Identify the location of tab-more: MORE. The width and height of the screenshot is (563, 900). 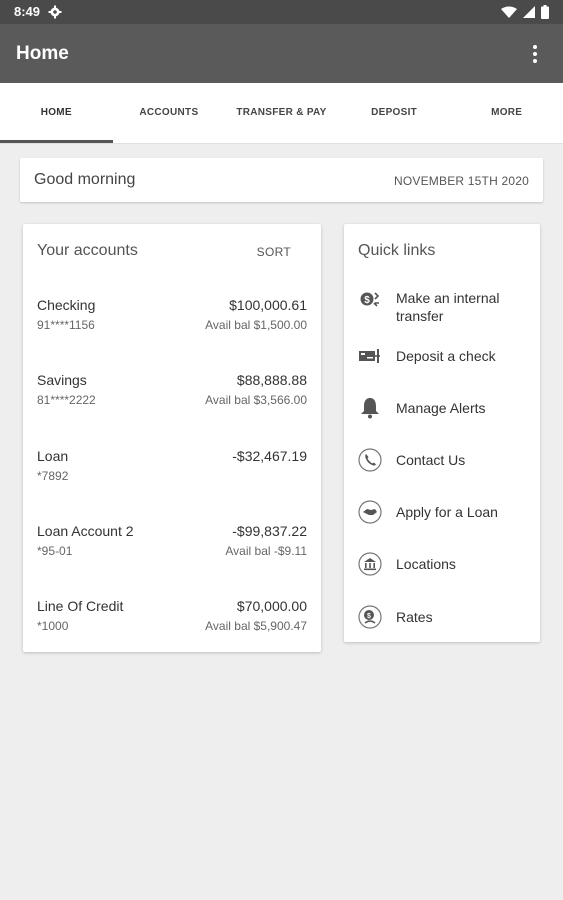
(506, 113).